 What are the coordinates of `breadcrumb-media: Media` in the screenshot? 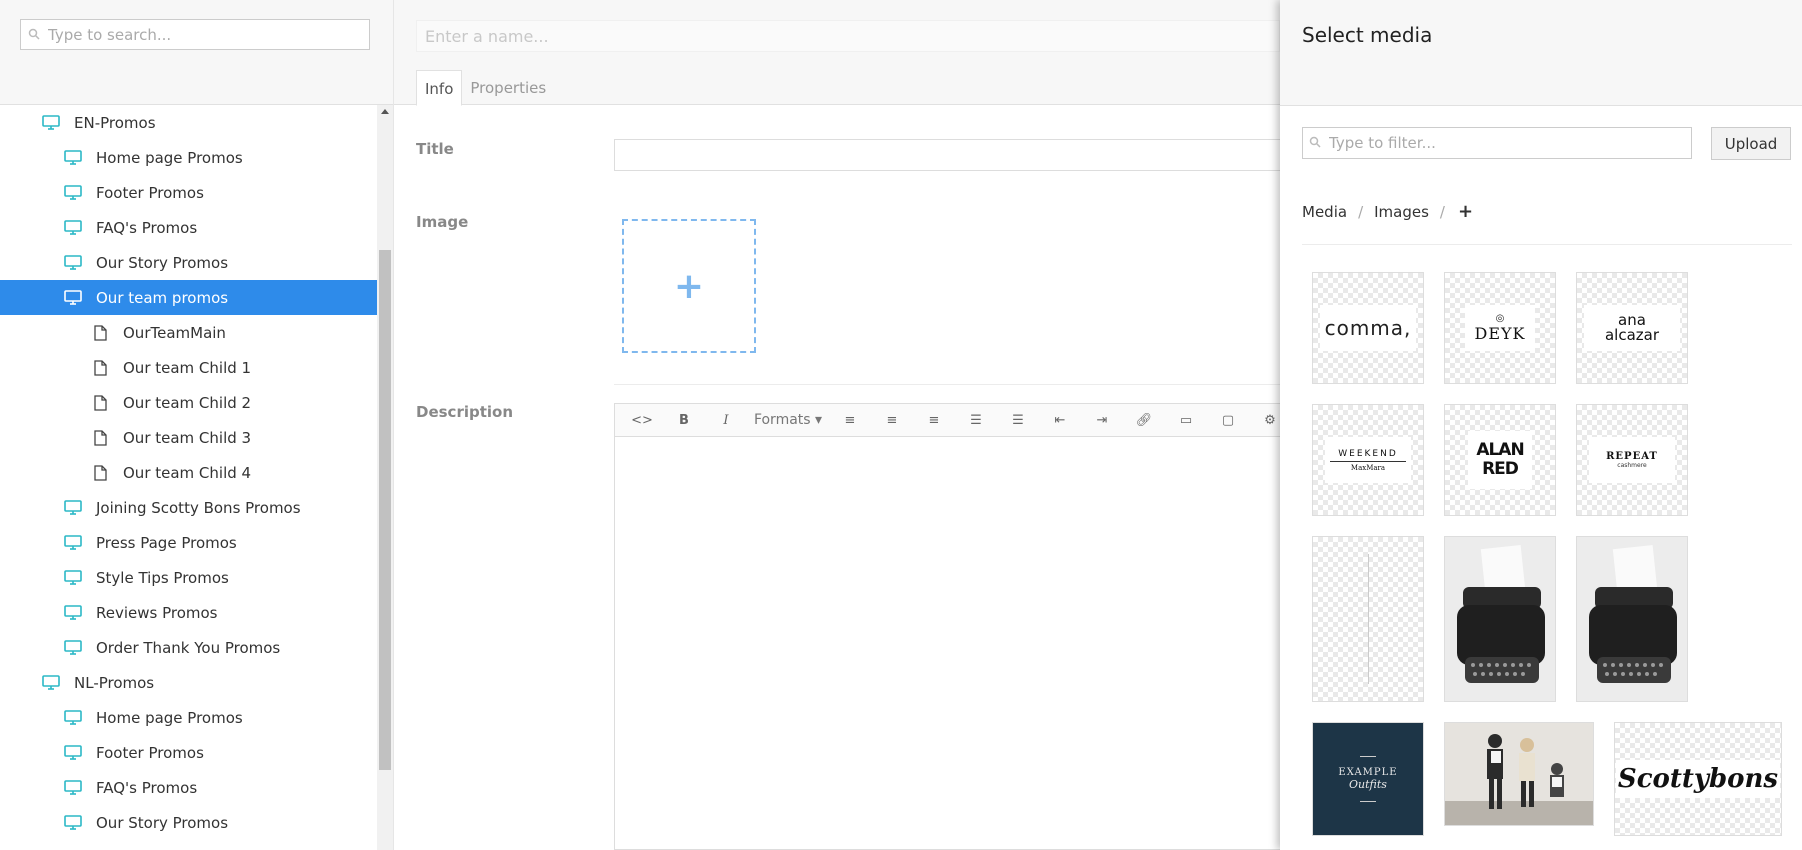 It's located at (1324, 212).